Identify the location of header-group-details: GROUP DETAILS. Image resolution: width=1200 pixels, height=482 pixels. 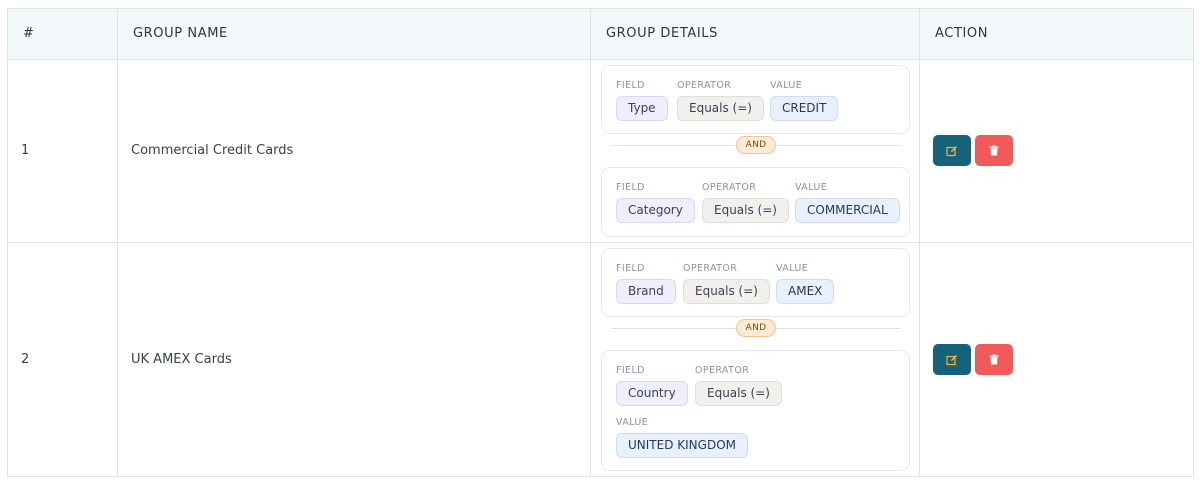
(662, 33).